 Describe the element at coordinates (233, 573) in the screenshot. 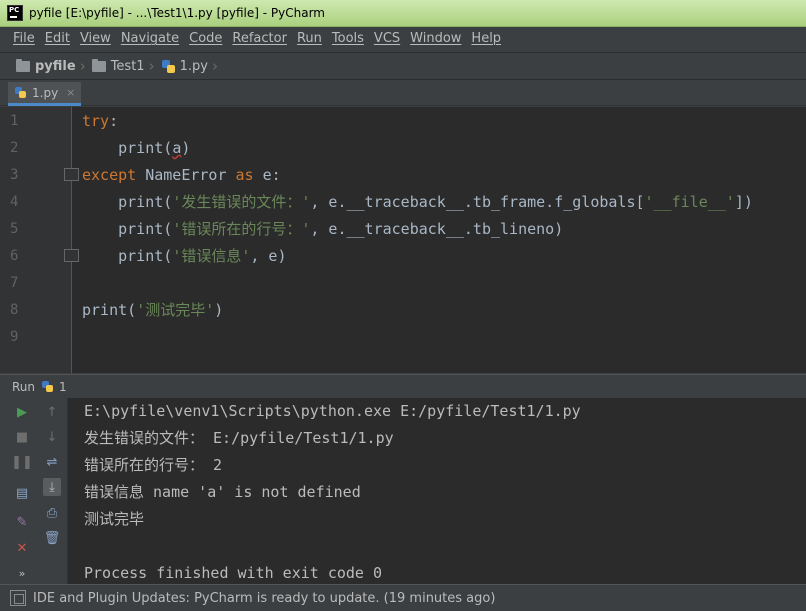

I see `console-line: Process finished with exit code 0` at that location.